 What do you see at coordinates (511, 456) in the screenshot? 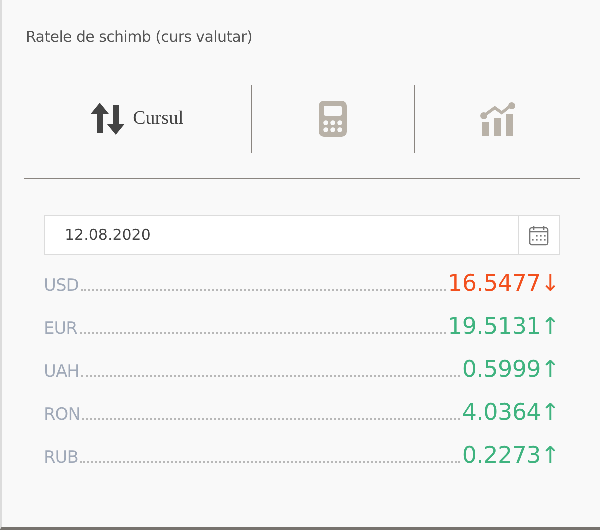
I see `exchange-rate: 0.2273↑` at bounding box center [511, 456].